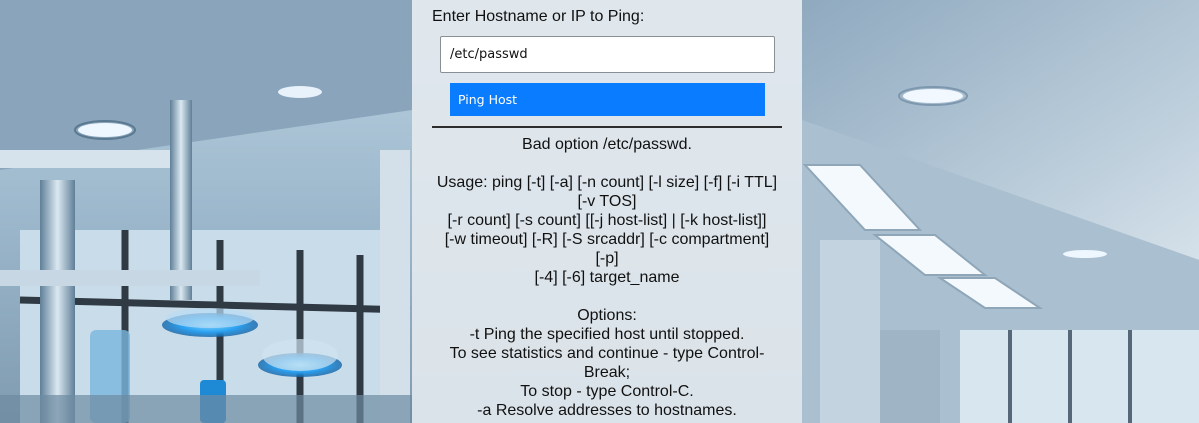 The image size is (1199, 423). Describe the element at coordinates (607, 258) in the screenshot. I see `output-line: [-p]` at that location.